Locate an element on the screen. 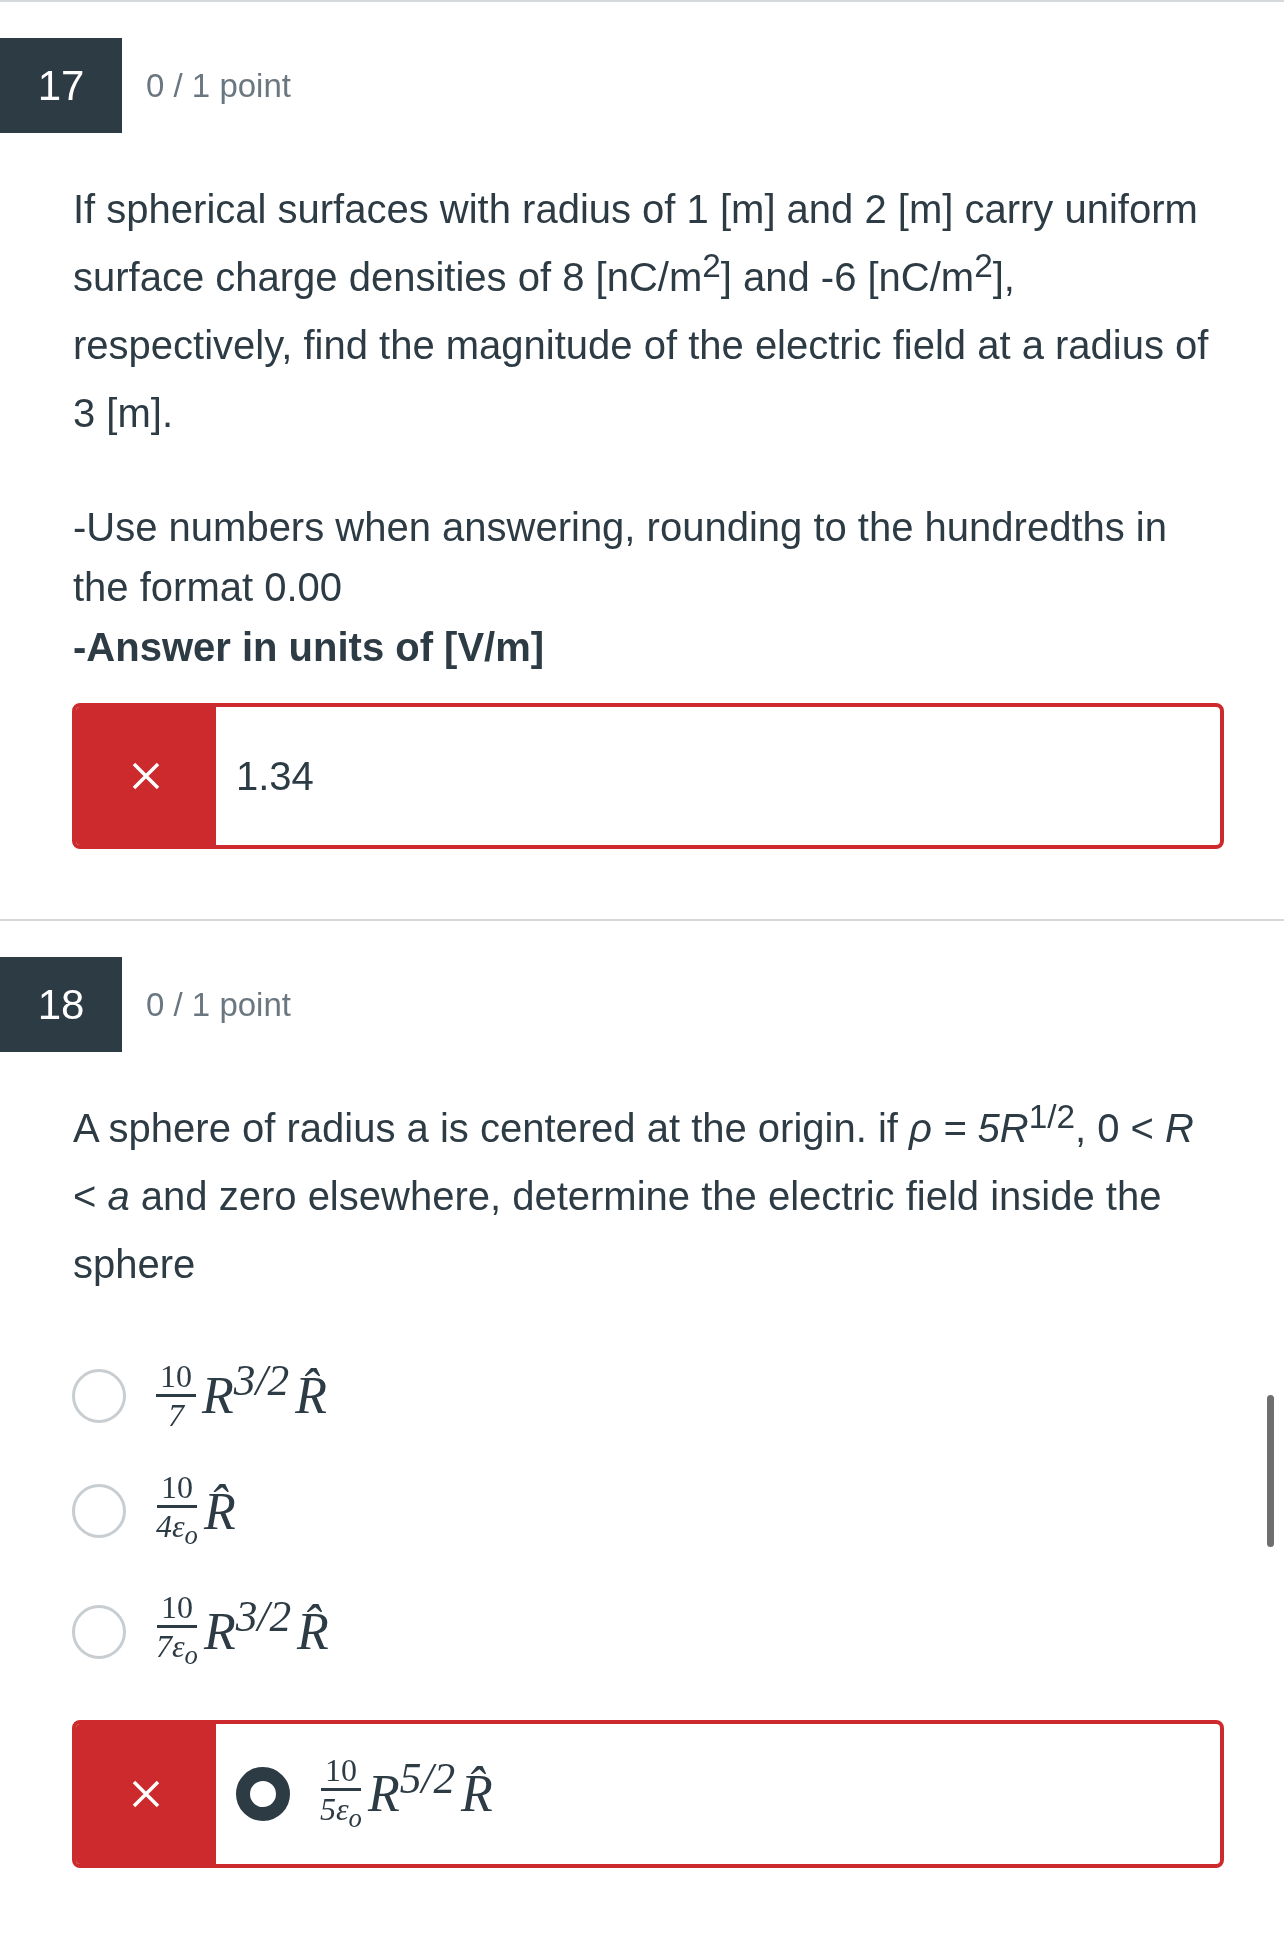  fraction-denominator: 7 is located at coordinates (176, 1415).